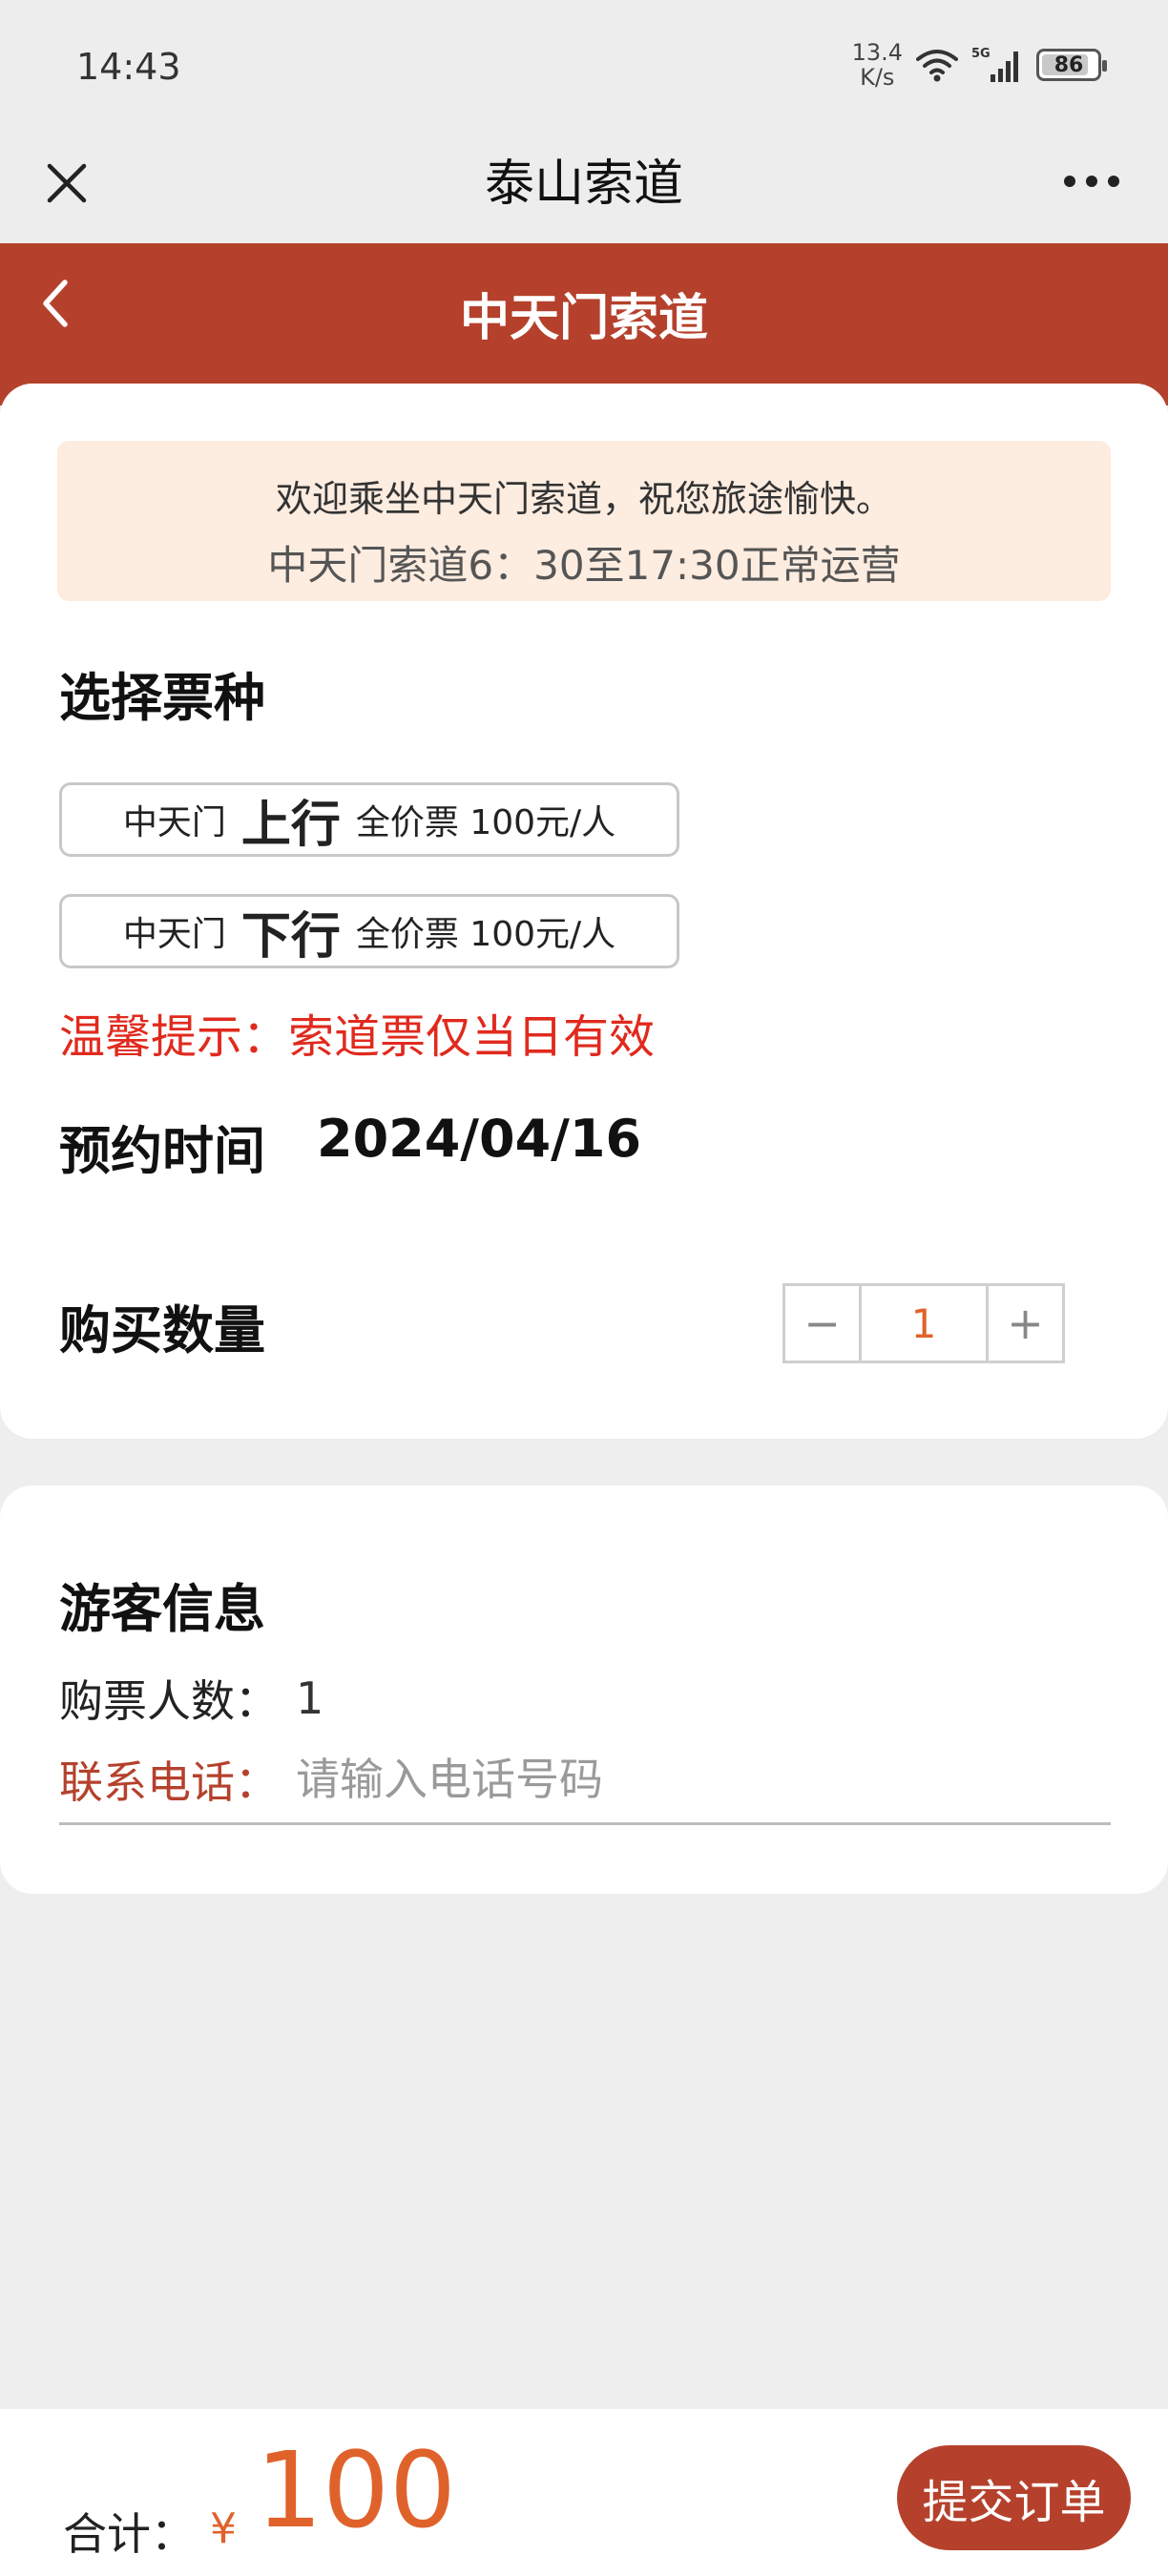 The image size is (1168, 2576). Describe the element at coordinates (290, 936) in the screenshot. I see `ticket-option-direction: 下行` at that location.